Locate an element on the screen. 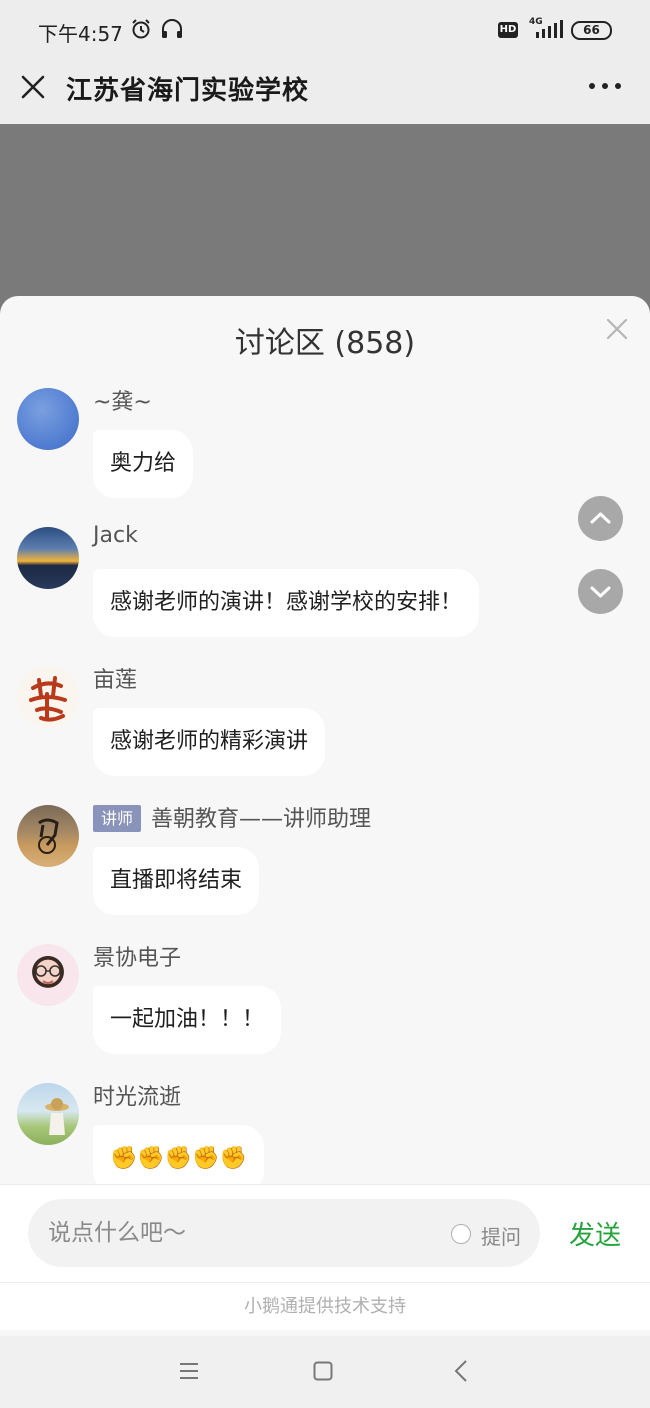 This screenshot has height=1408, width=650. close-panel-icon is located at coordinates (617, 329).